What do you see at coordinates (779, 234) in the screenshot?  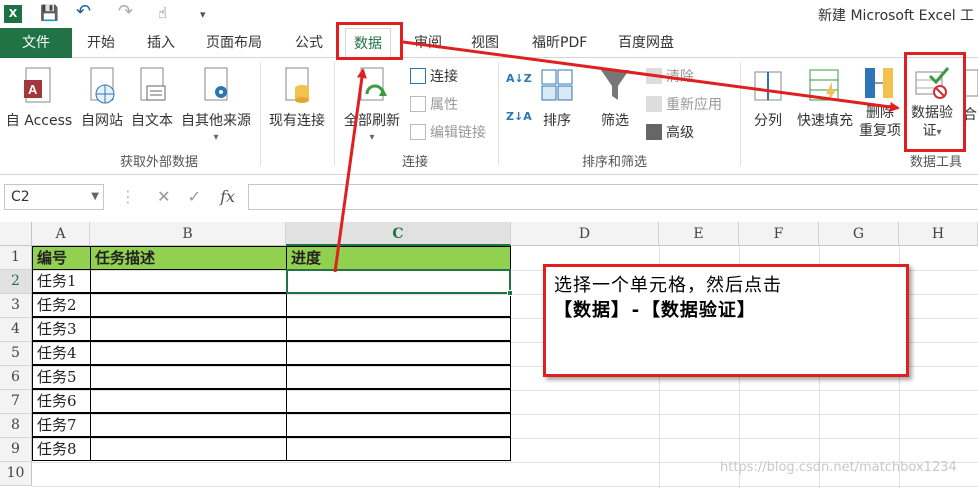 I see `column-header-f: F` at bounding box center [779, 234].